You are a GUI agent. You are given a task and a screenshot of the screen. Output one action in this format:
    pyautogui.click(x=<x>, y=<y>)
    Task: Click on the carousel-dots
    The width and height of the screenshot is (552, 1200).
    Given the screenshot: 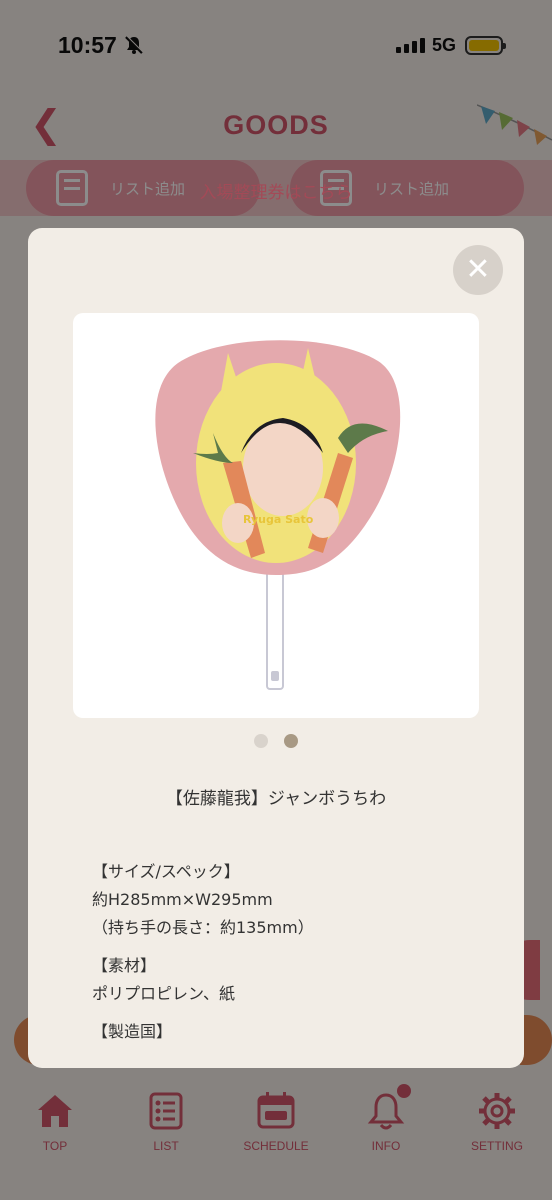 What is the action you would take?
    pyautogui.click(x=276, y=741)
    